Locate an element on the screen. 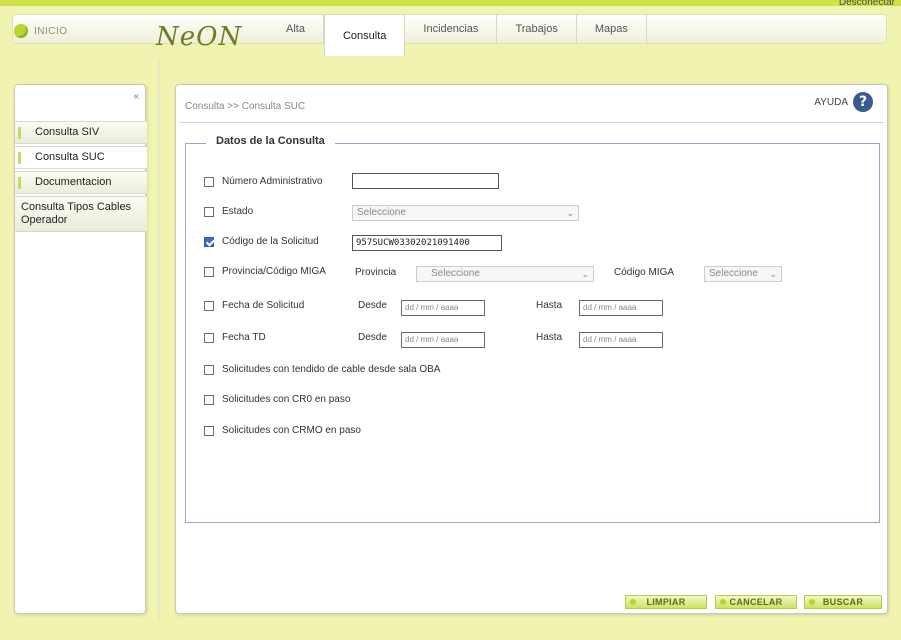  numero-administrativo-checkbox is located at coordinates (209, 181).